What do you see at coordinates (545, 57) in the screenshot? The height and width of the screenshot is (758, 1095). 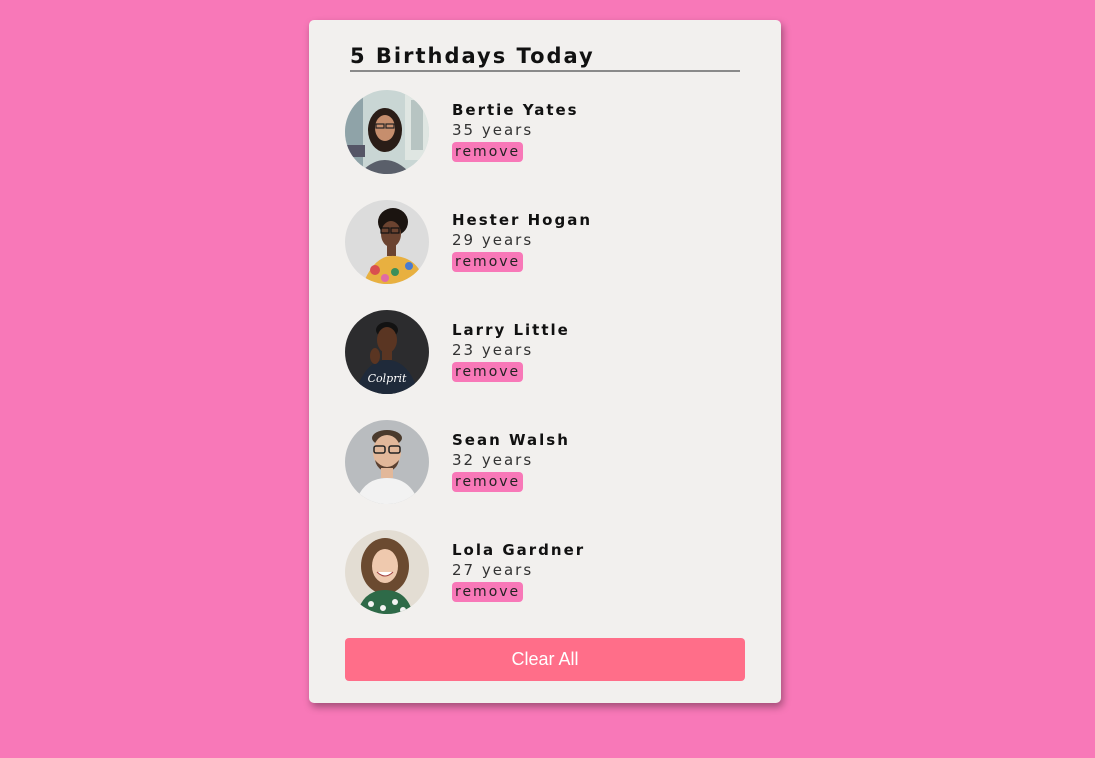 I see `page-title: 5 Birthdays Today` at bounding box center [545, 57].